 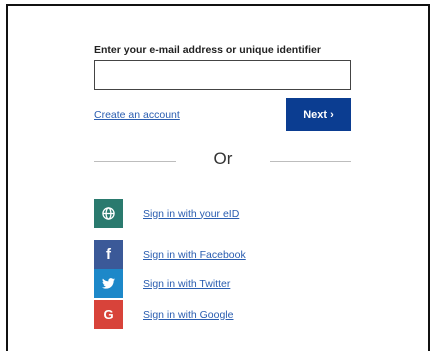 I want to click on facebook-signin-row: f Sign in with Facebook, so click(x=170, y=254).